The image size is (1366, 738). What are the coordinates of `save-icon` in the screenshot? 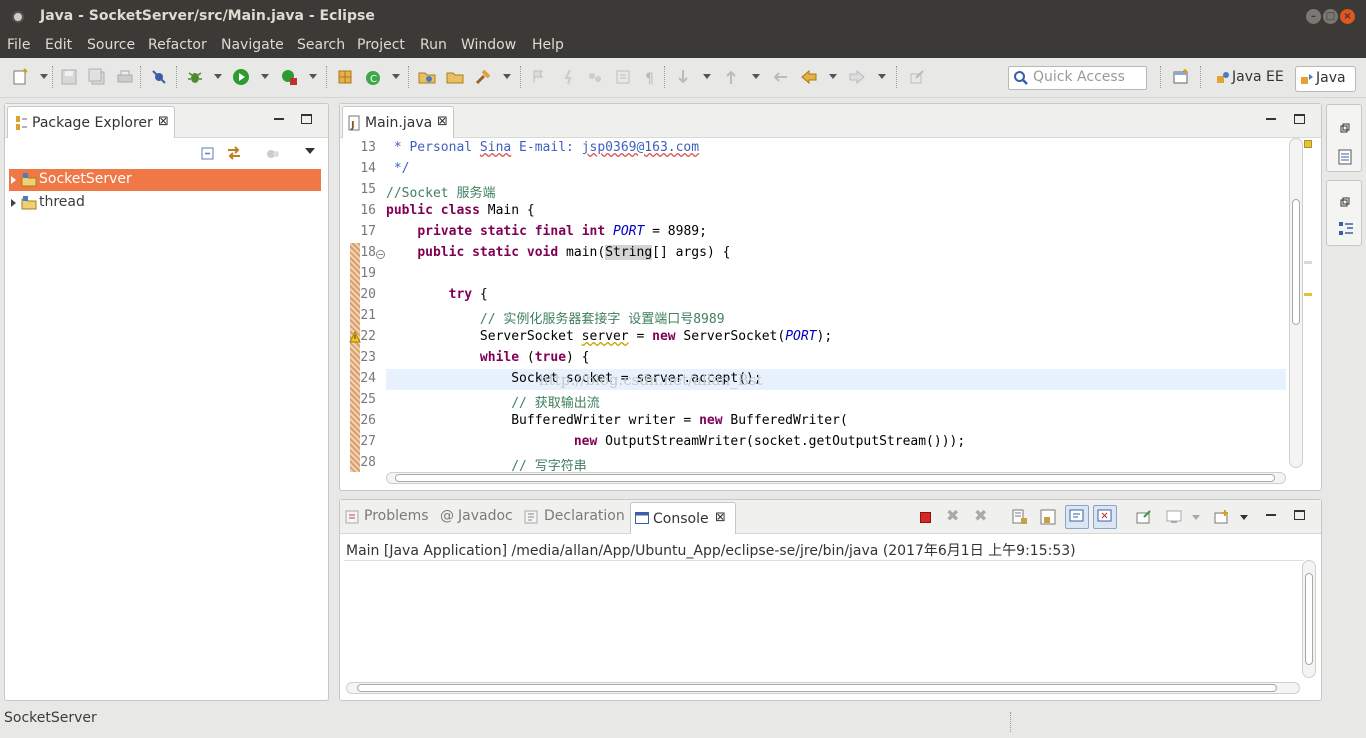 It's located at (69, 77).